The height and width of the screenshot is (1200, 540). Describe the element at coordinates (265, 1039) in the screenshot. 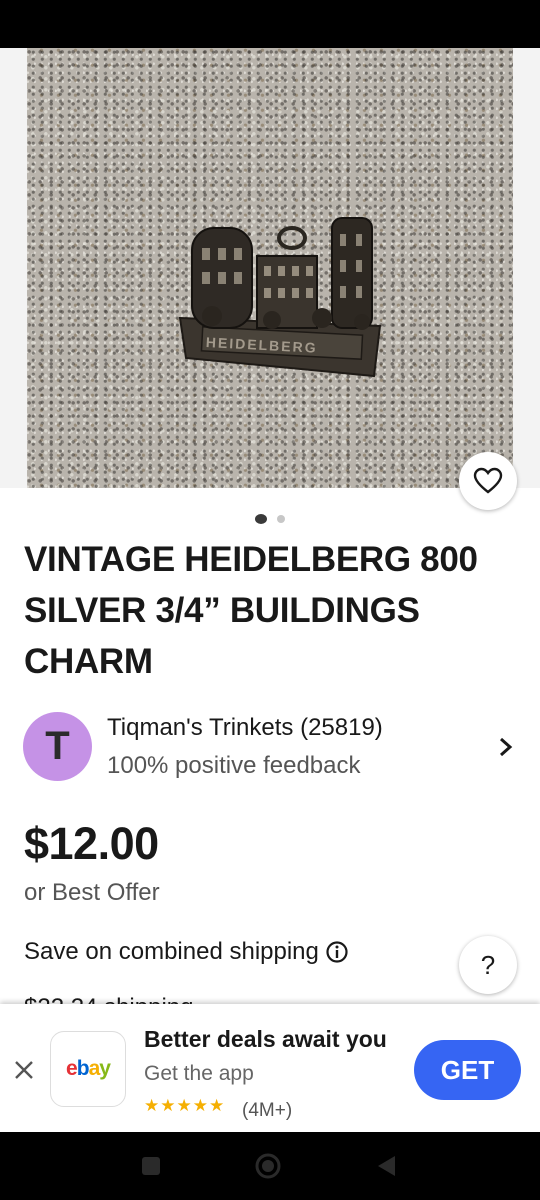

I see `banner-title: Better deals await you` at that location.